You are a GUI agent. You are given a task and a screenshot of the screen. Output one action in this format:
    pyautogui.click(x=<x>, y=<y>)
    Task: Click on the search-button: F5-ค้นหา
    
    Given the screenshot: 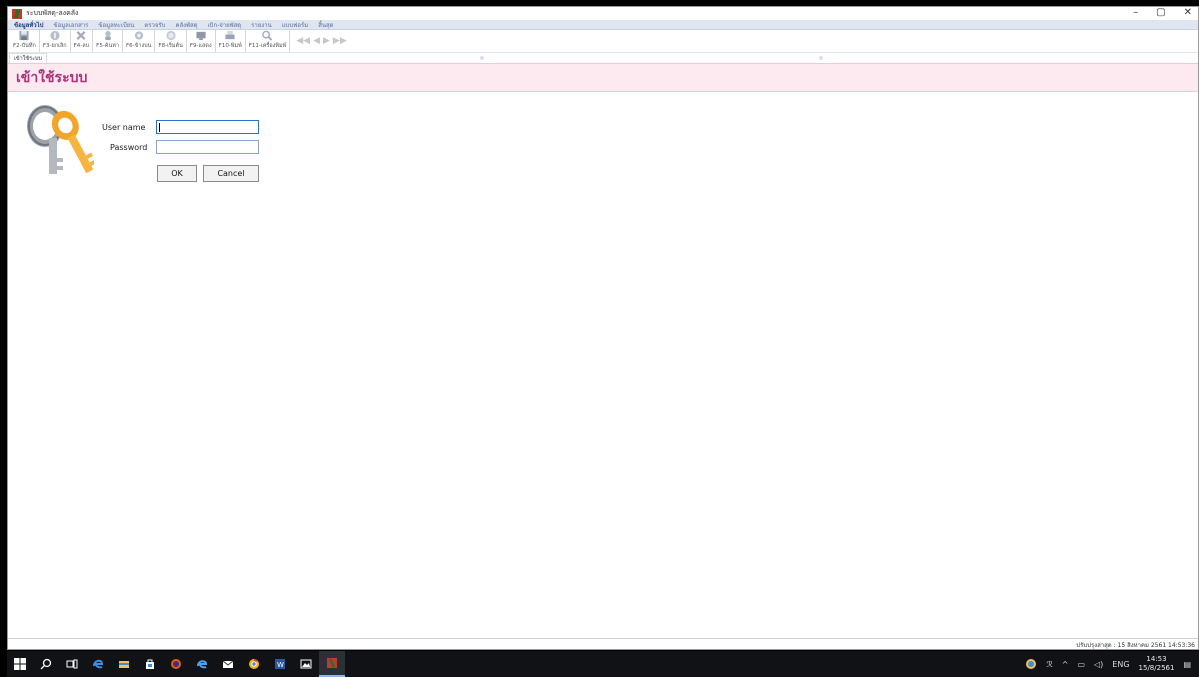 What is the action you would take?
    pyautogui.click(x=108, y=41)
    